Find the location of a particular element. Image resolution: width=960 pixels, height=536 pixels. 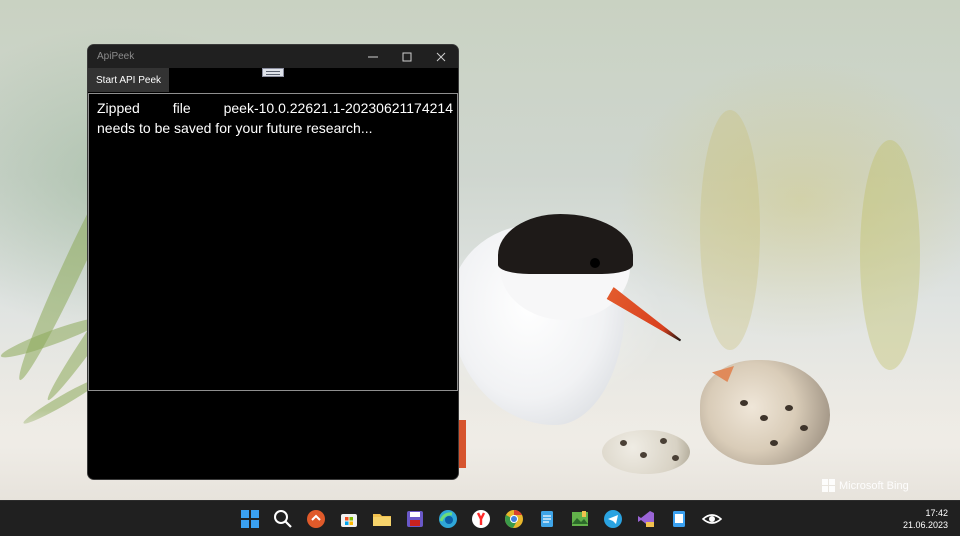

bing-logo-icon is located at coordinates (828, 485).